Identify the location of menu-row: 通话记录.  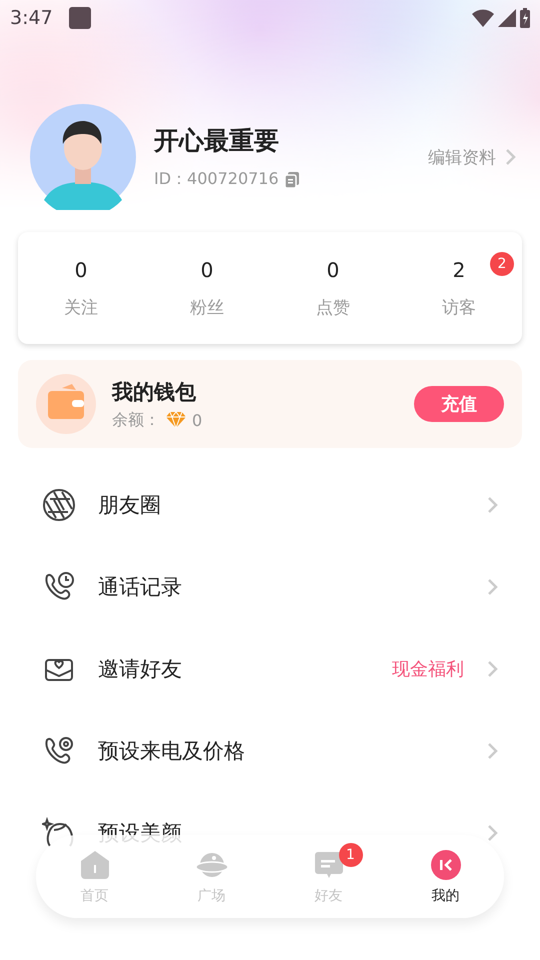
(270, 587).